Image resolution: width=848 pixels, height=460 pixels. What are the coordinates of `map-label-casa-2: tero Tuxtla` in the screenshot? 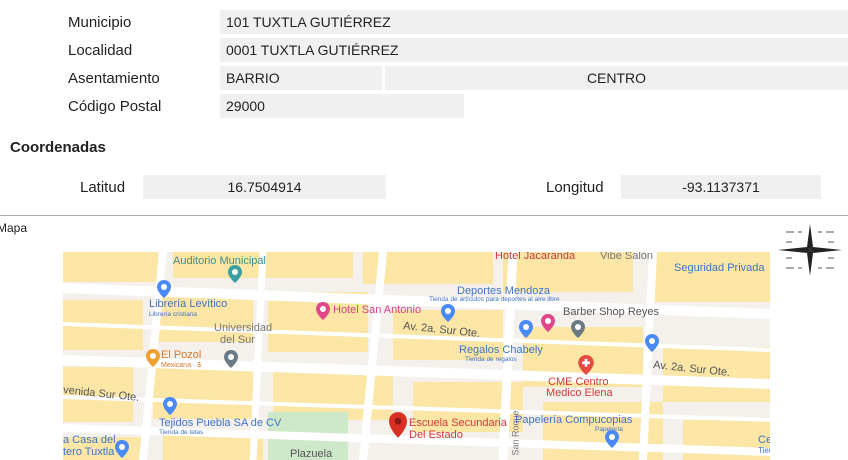 It's located at (89, 452).